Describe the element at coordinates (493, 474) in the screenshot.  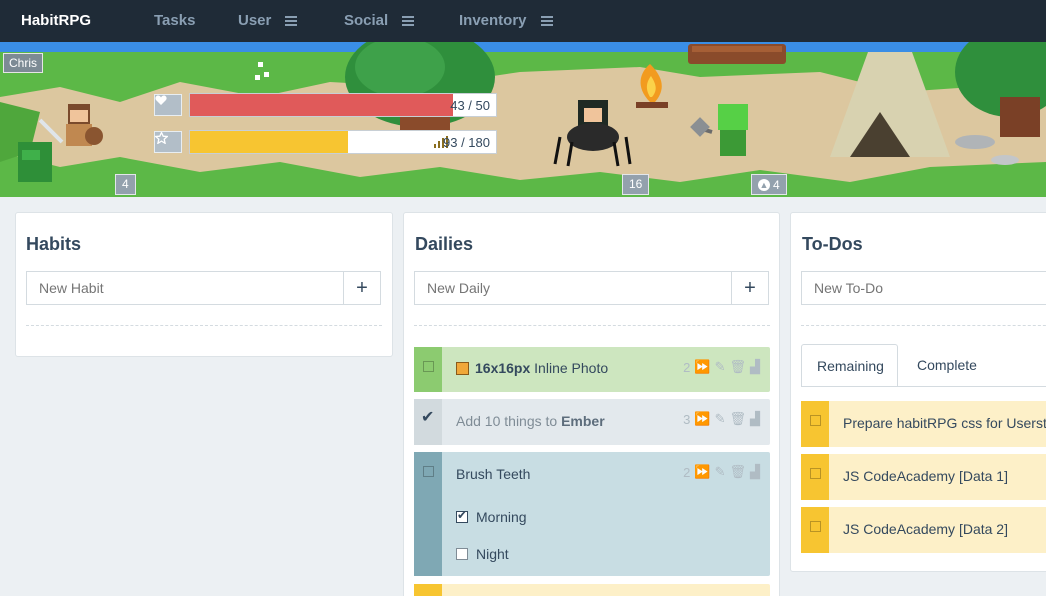
I see `daily-text: Brush Teeth` at that location.